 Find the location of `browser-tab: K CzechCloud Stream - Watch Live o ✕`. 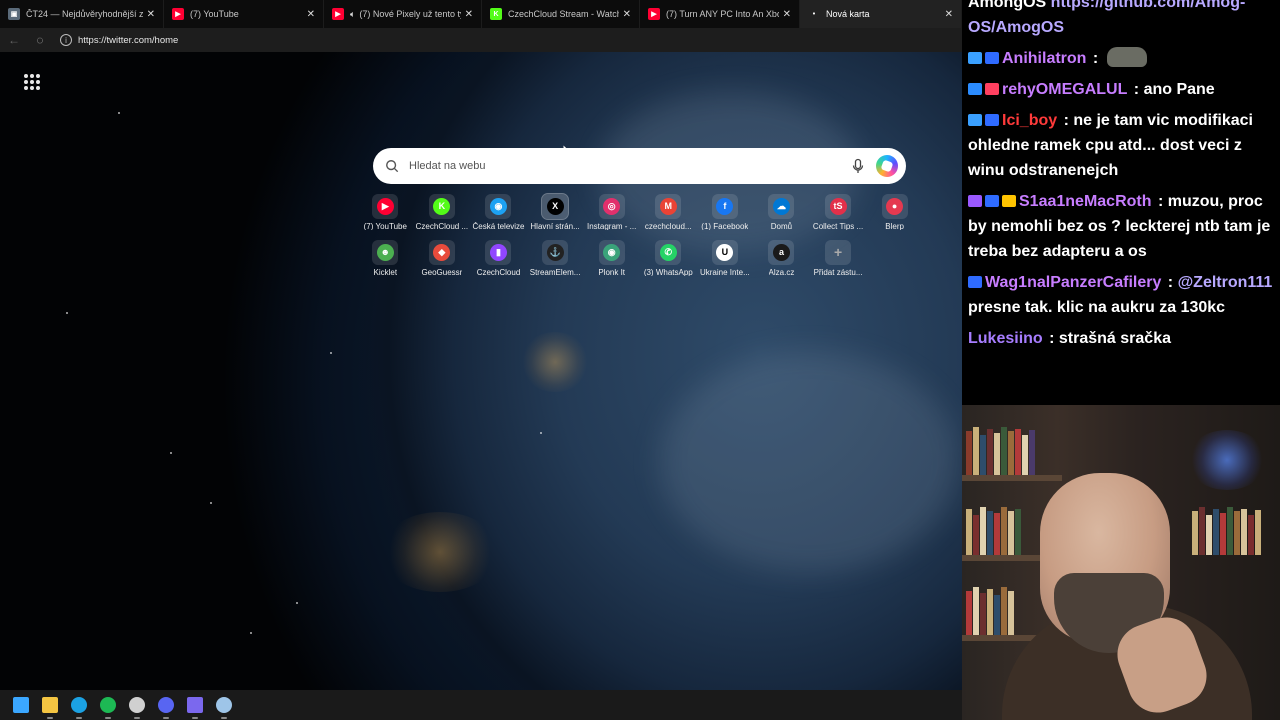

browser-tab: K CzechCloud Stream - Watch Live o ✕ is located at coordinates (561, 14).